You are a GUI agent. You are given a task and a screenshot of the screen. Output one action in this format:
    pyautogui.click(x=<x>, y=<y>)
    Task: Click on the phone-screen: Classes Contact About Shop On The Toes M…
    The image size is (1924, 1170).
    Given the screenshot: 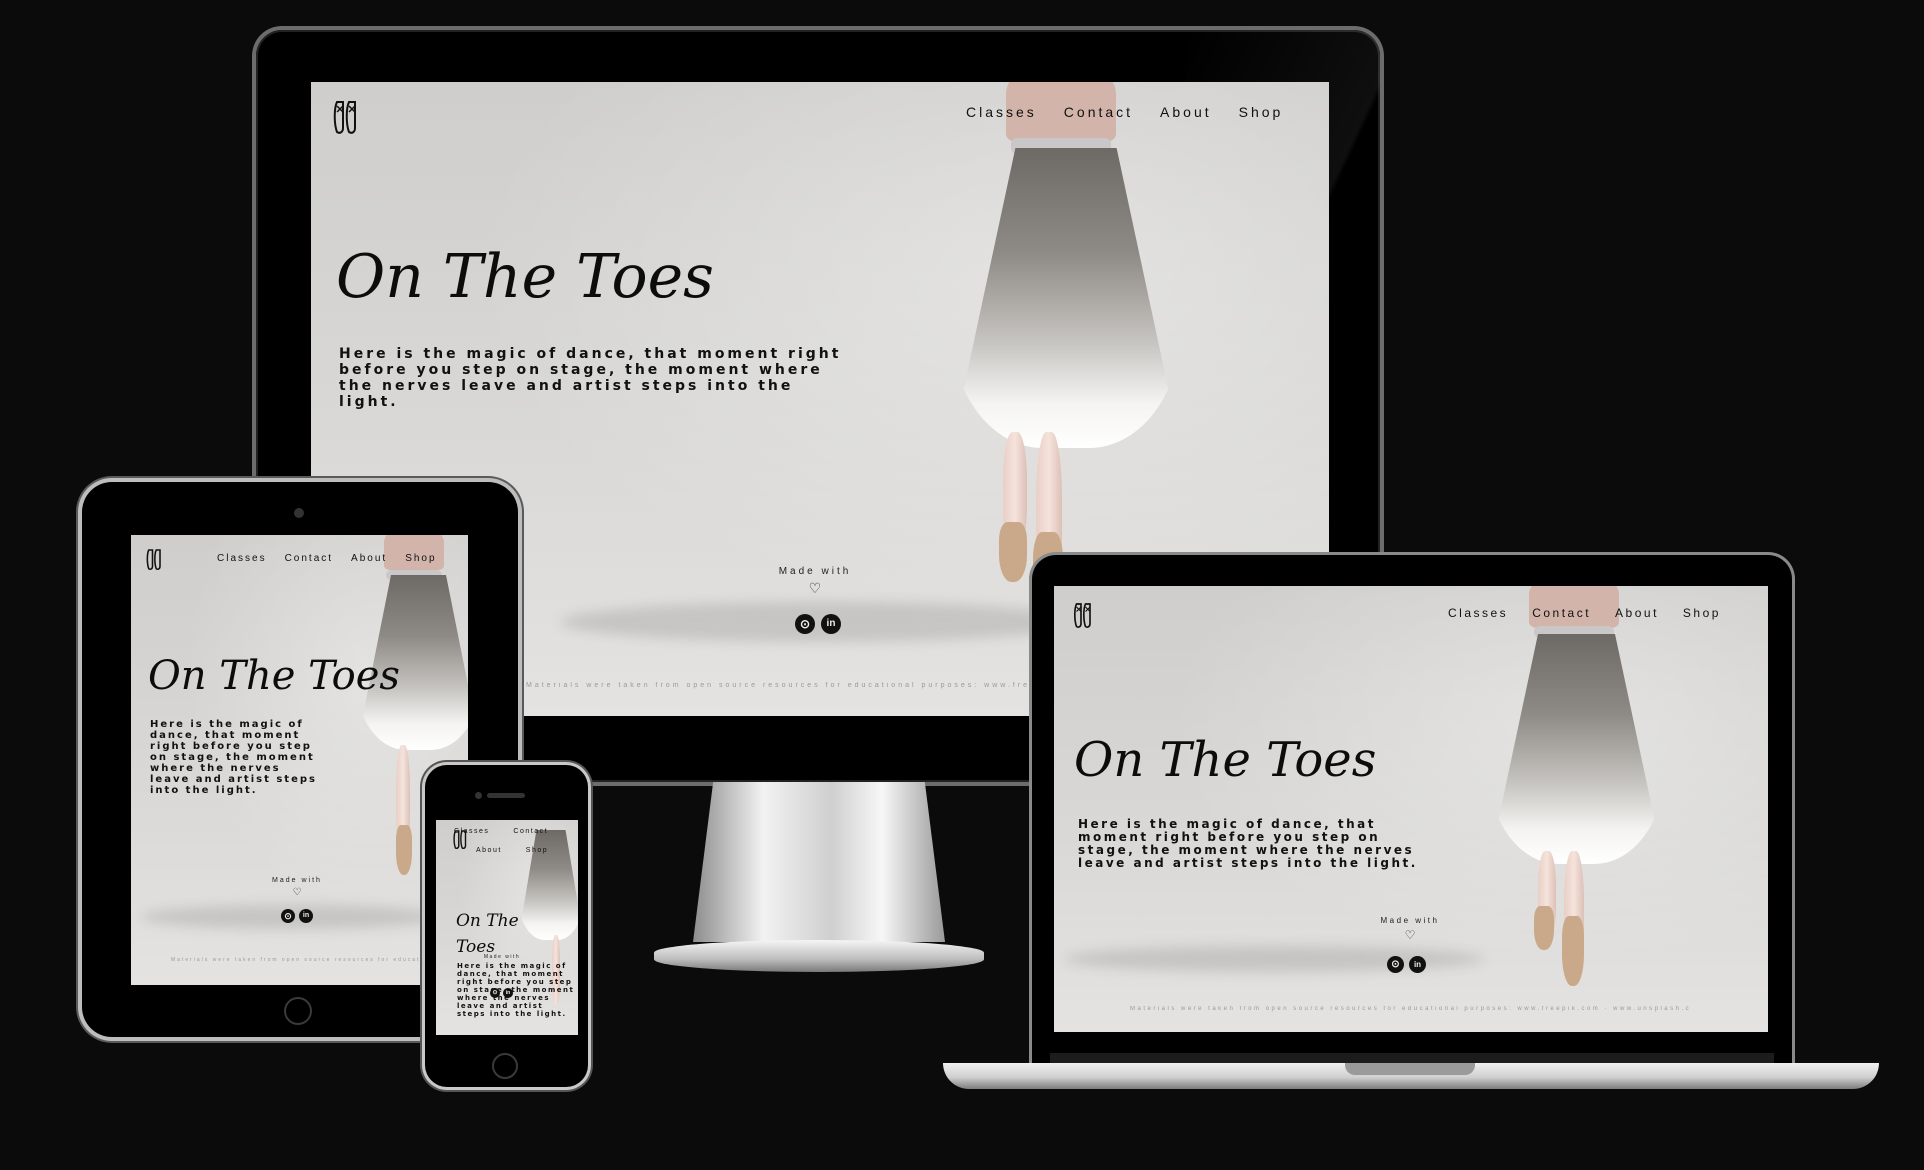 What is the action you would take?
    pyautogui.click(x=507, y=927)
    